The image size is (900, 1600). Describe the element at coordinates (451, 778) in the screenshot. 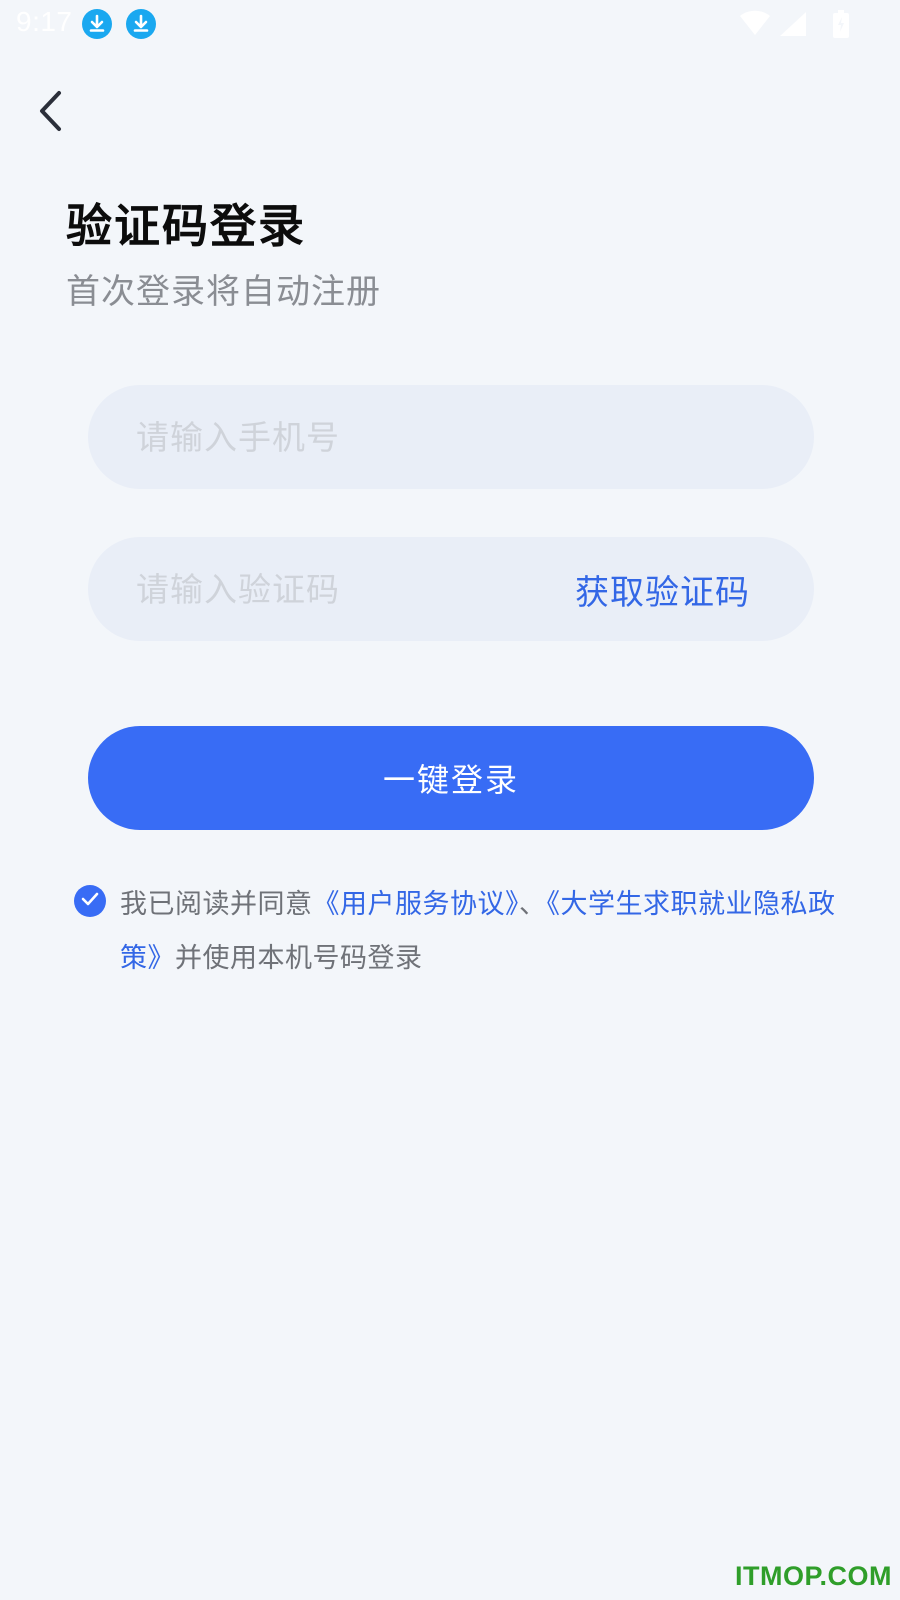

I see `login-button: 一键登录` at that location.